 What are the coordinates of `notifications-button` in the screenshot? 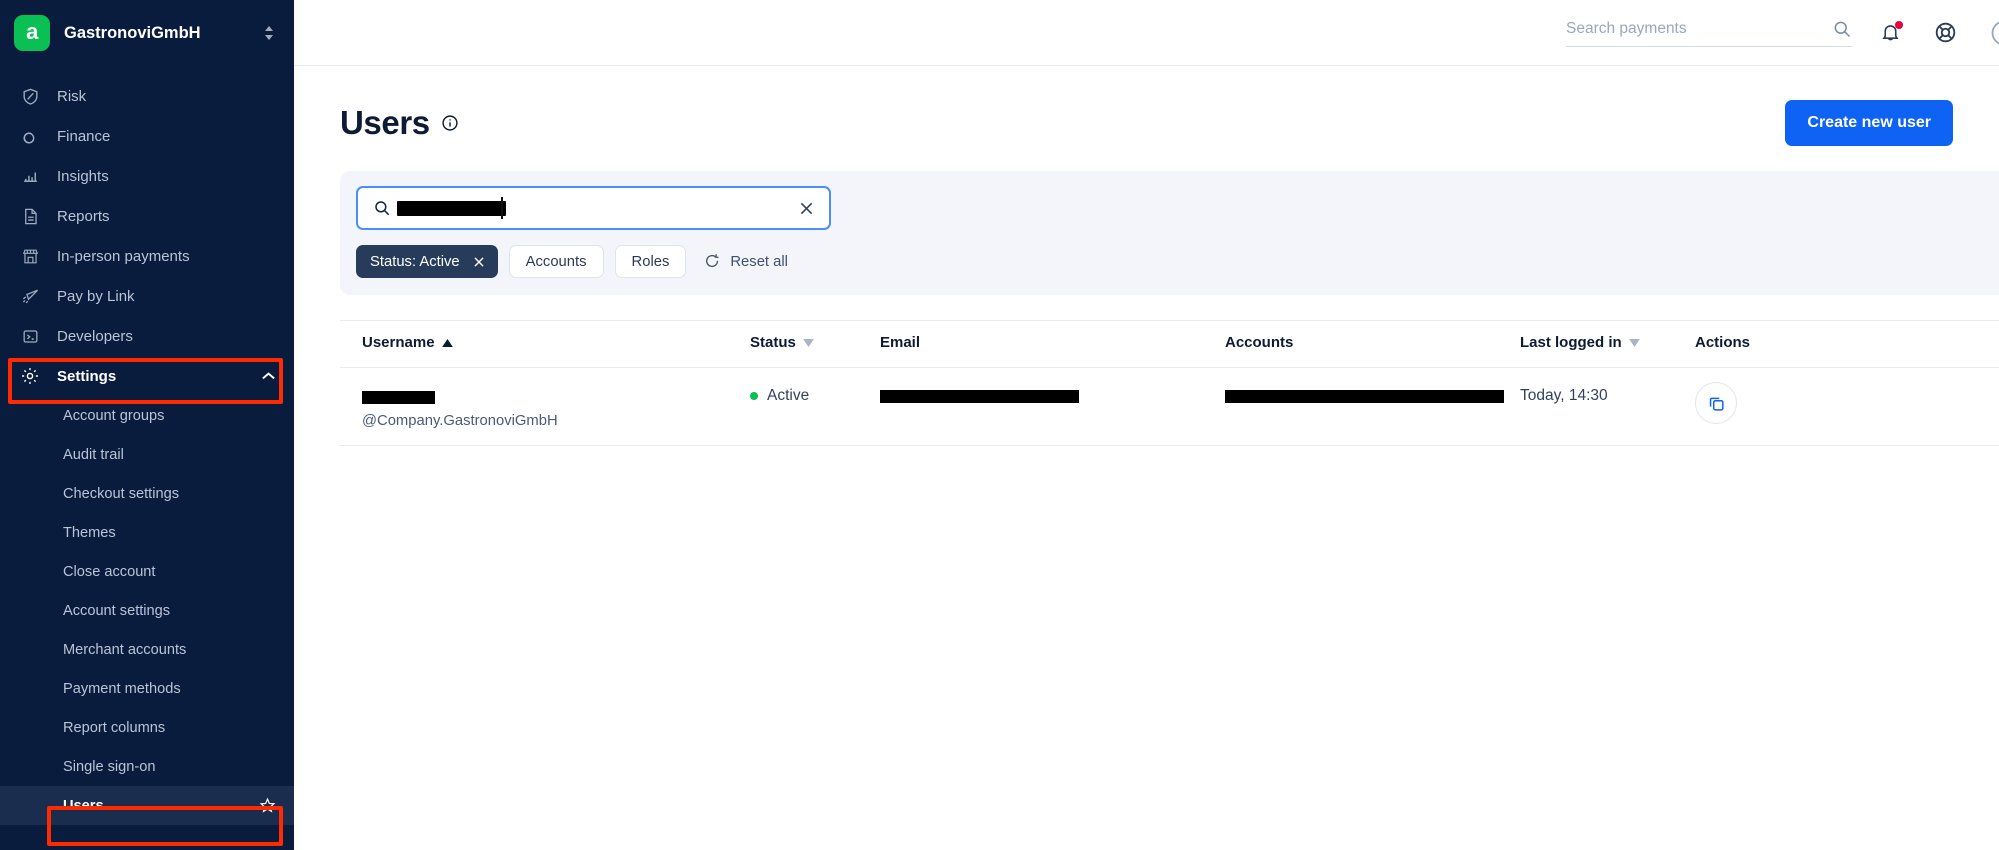 It's located at (1891, 32).